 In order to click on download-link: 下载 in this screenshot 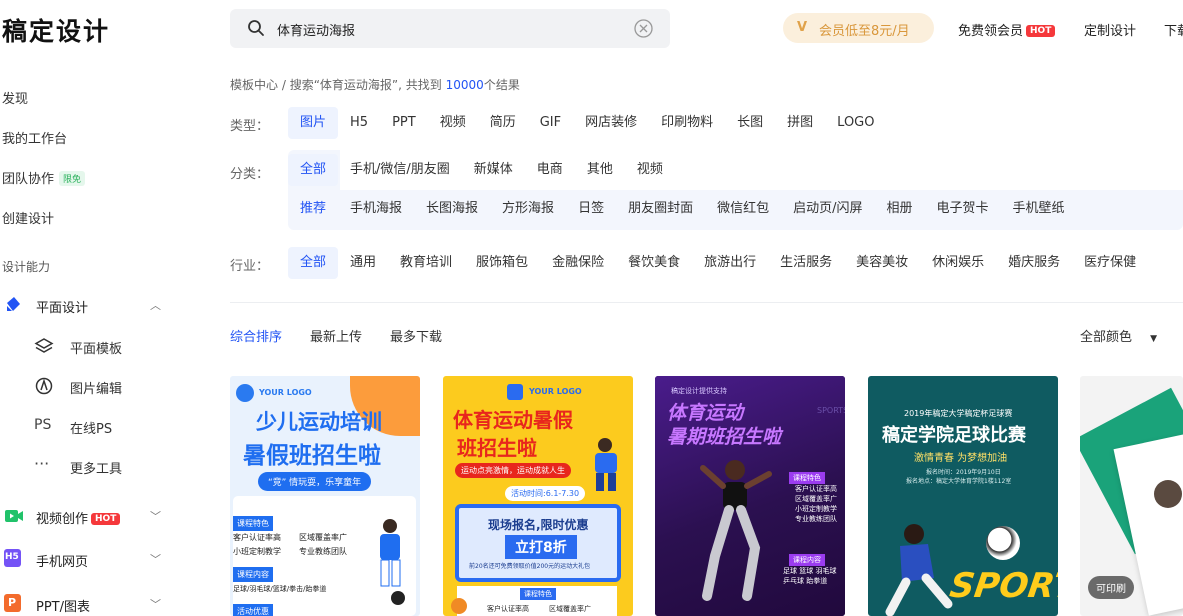, I will do `click(1173, 29)`.